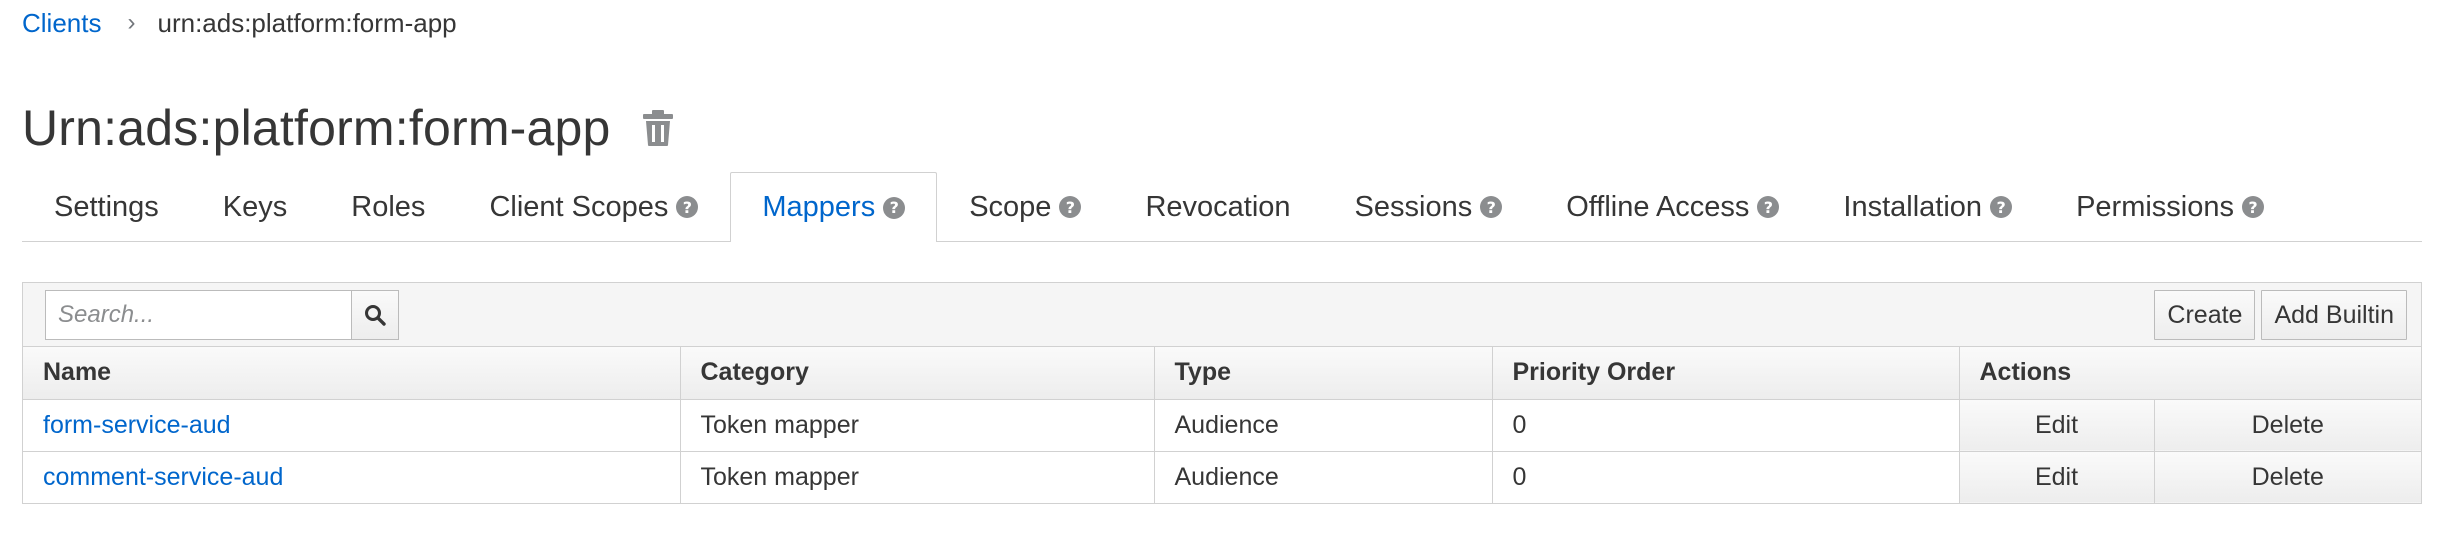  I want to click on tab-label: Roles, so click(388, 206).